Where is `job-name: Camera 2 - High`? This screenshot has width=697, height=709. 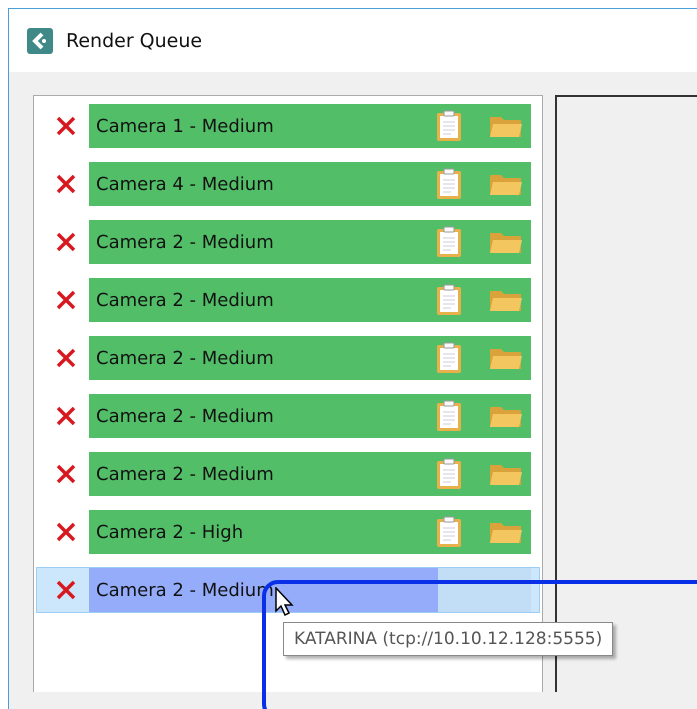
job-name: Camera 2 - High is located at coordinates (169, 532).